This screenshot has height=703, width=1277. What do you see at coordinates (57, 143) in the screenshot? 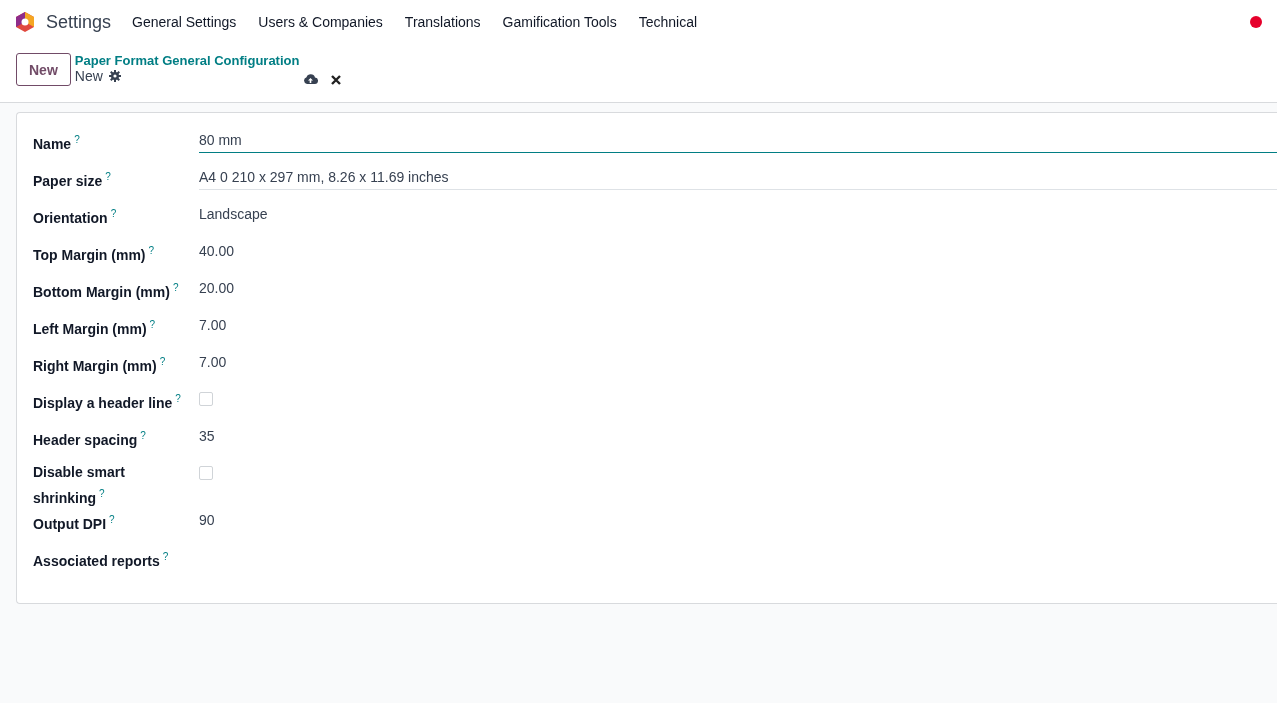
I see `field-label: Name $^{?}$` at bounding box center [57, 143].